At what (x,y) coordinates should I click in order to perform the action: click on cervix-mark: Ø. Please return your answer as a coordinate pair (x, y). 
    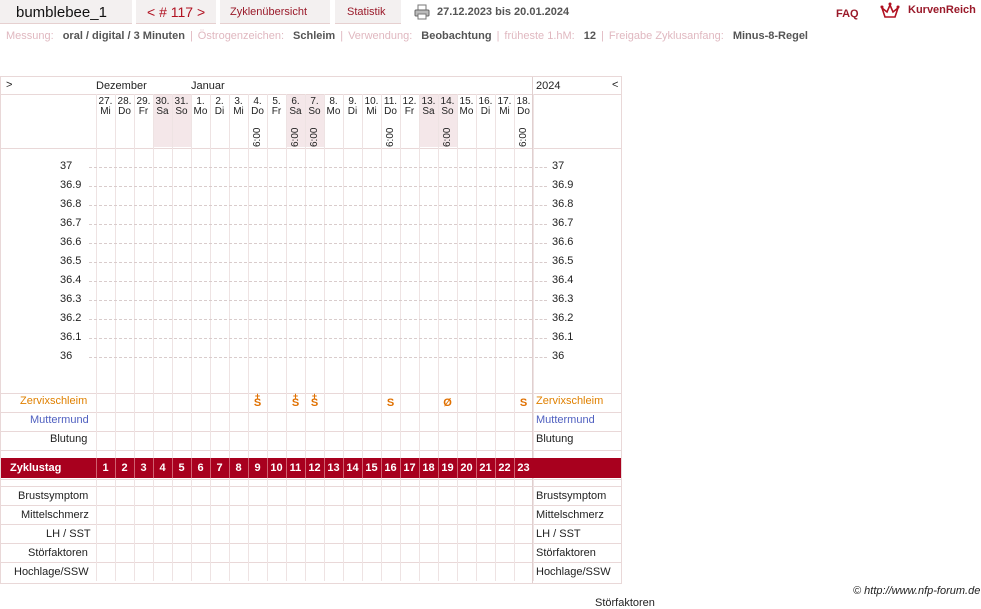
    Looking at the image, I should click on (447, 403).